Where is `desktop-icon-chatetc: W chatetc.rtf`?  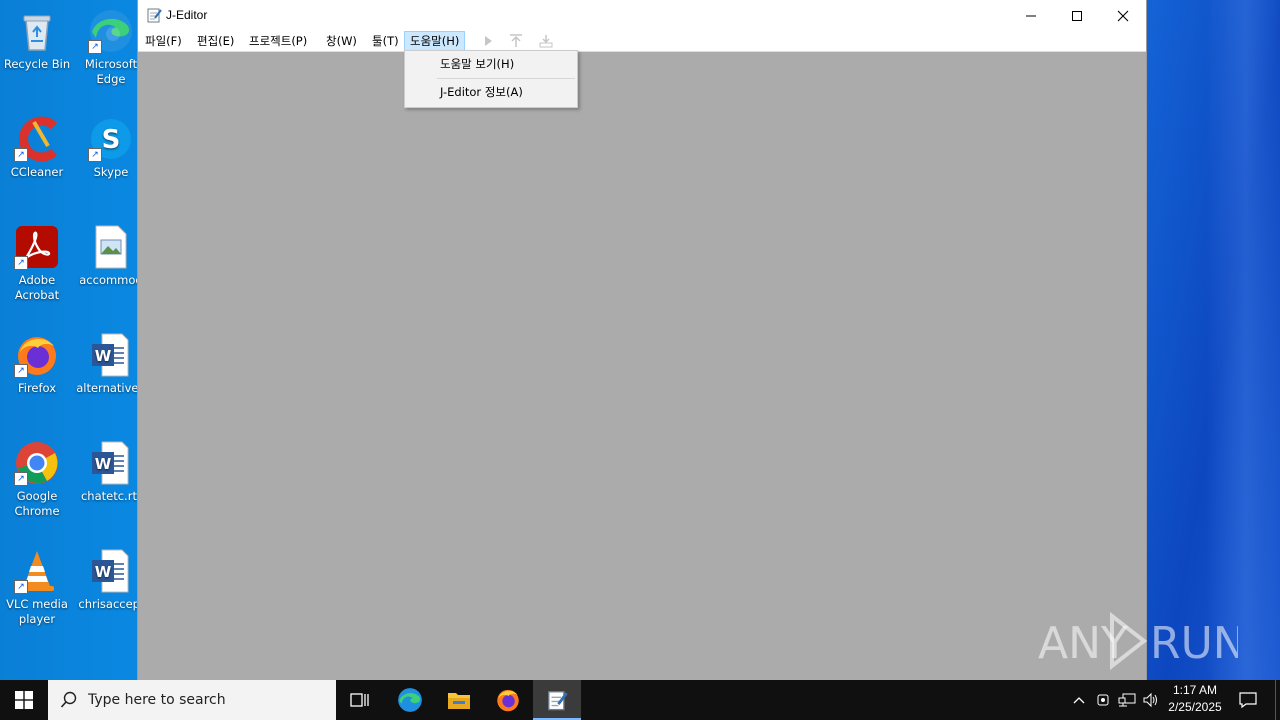
desktop-icon-chatetc: W chatetc.rtf is located at coordinates (111, 472).